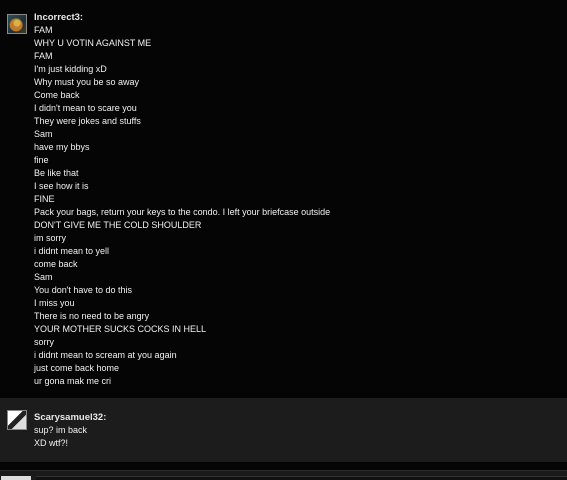 This screenshot has height=480, width=567. Describe the element at coordinates (44, 342) in the screenshot. I see `message-line: sorry` at that location.